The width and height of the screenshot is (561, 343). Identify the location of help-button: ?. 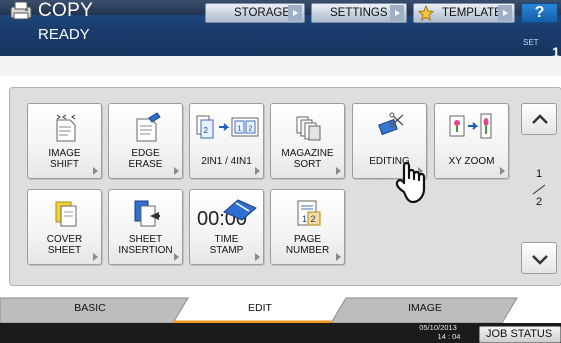
(539, 13).